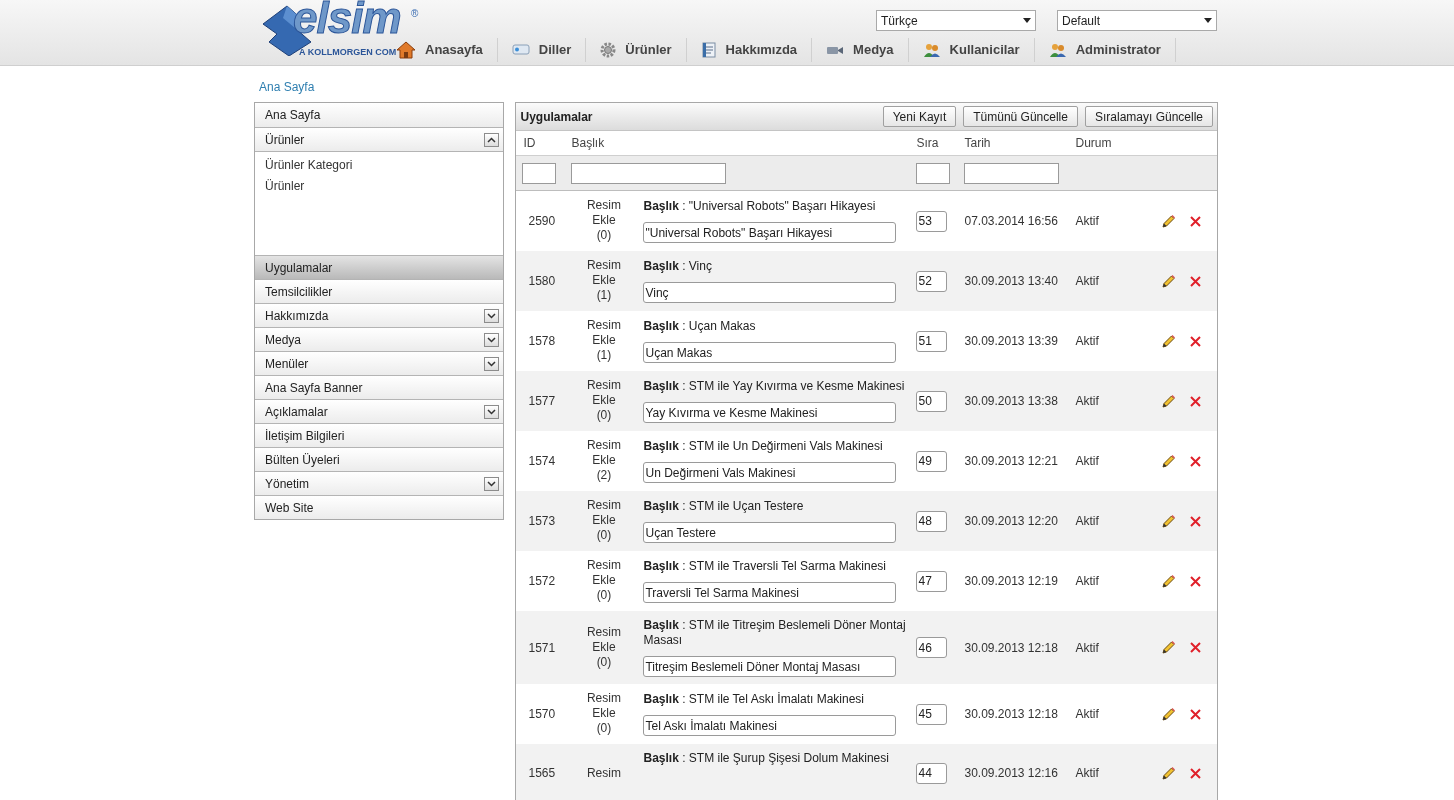  What do you see at coordinates (1011, 581) in the screenshot?
I see `table-cell: 30.09.2013 12:19` at bounding box center [1011, 581].